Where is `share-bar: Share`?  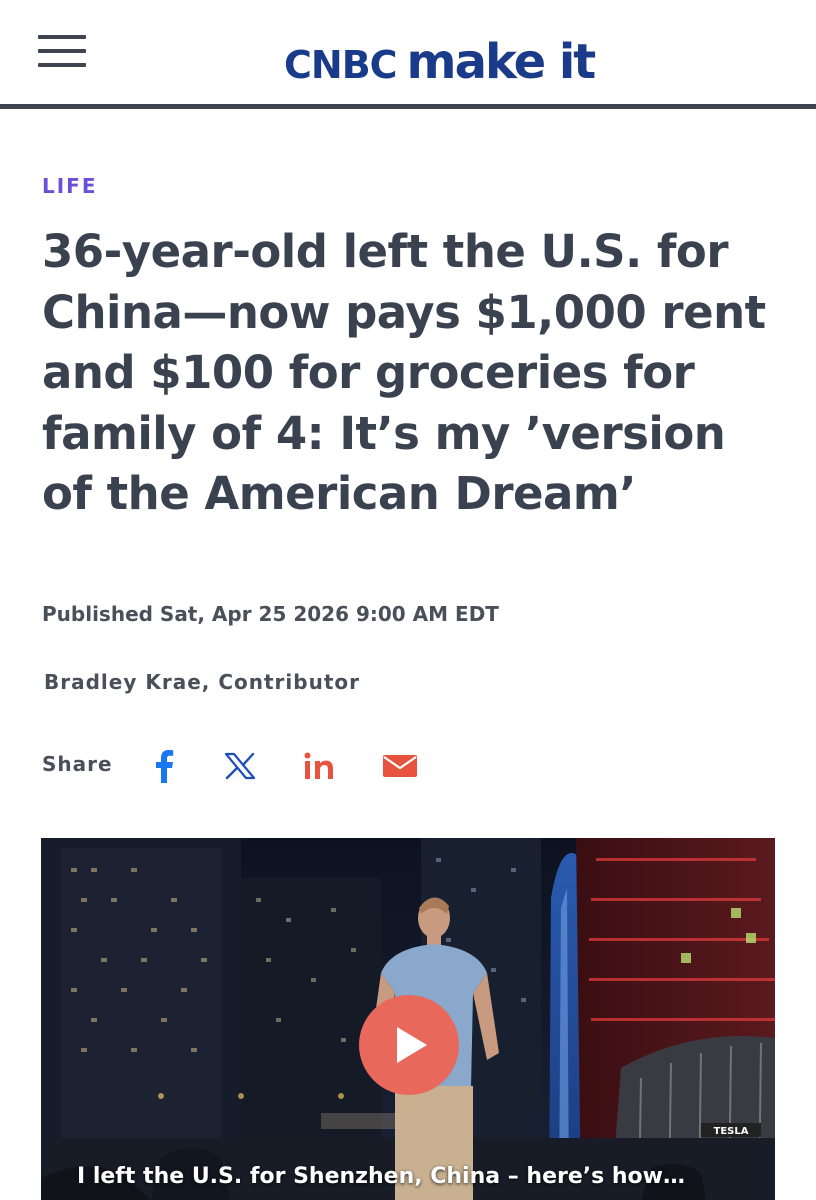
share-bar: Share is located at coordinates (242, 766).